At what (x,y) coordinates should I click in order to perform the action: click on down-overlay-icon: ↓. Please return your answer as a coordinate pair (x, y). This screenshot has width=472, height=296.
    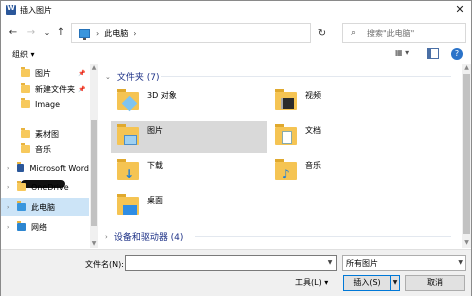
    Looking at the image, I should click on (129, 174).